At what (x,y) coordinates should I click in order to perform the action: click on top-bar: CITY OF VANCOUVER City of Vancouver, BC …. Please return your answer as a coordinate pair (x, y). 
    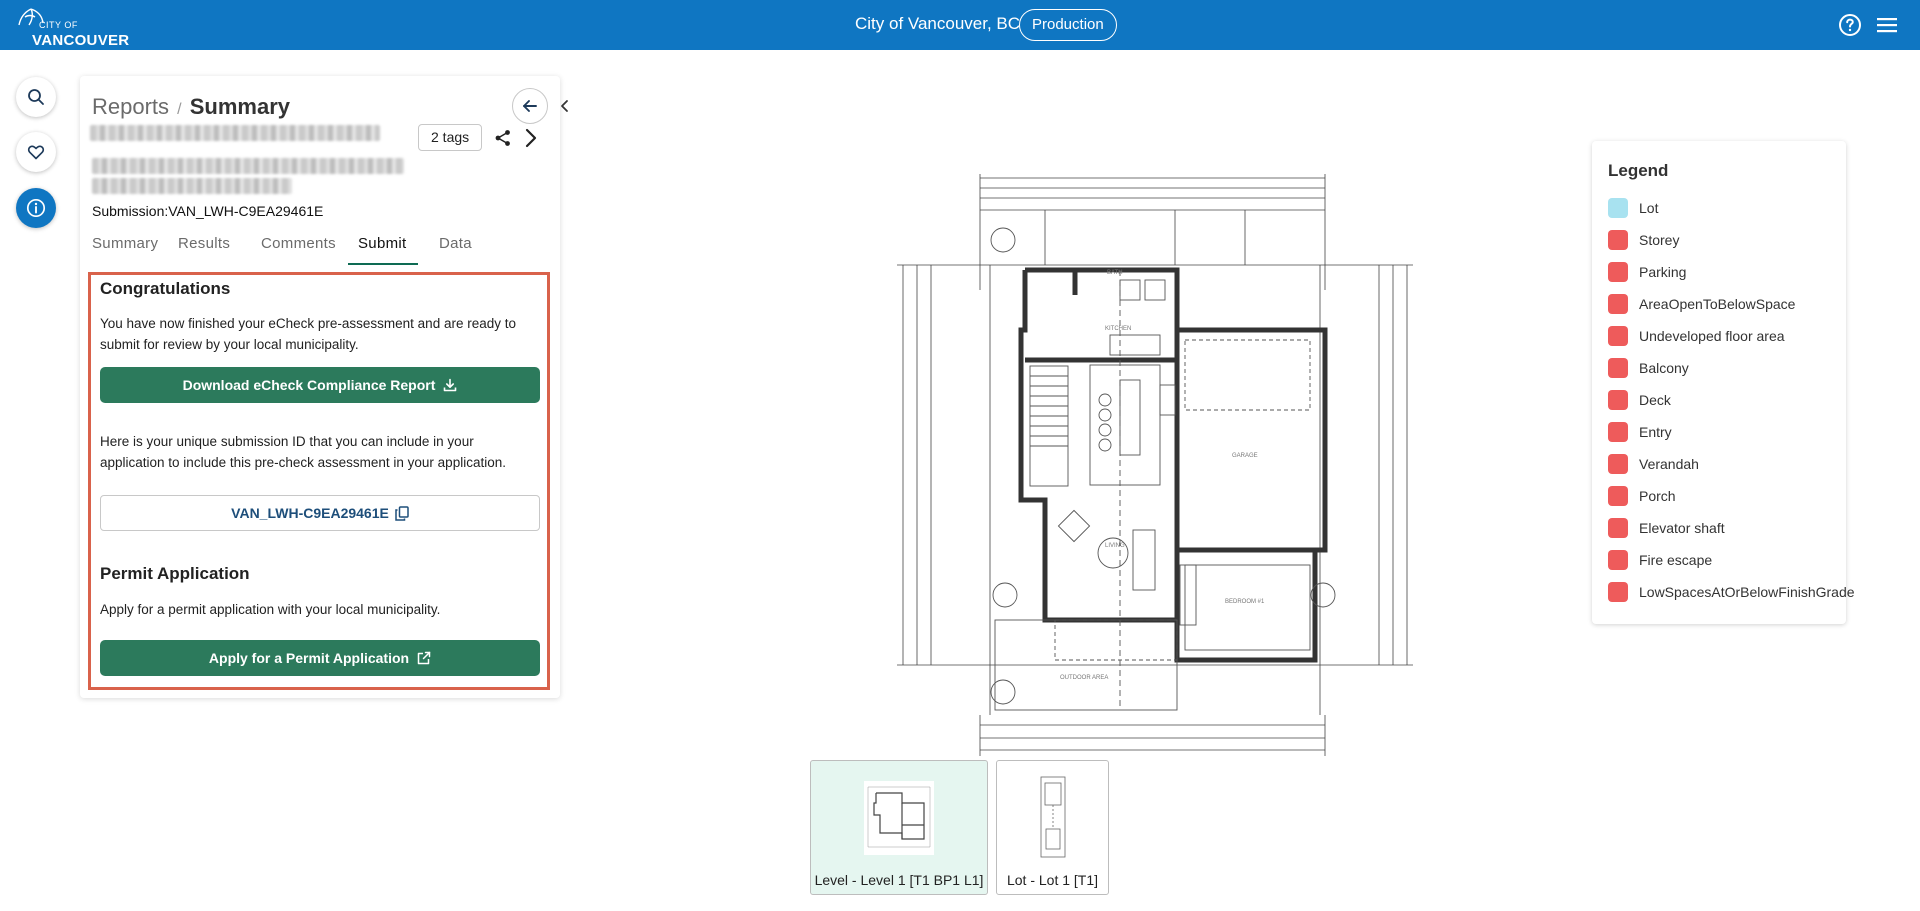
    Looking at the image, I should click on (960, 25).